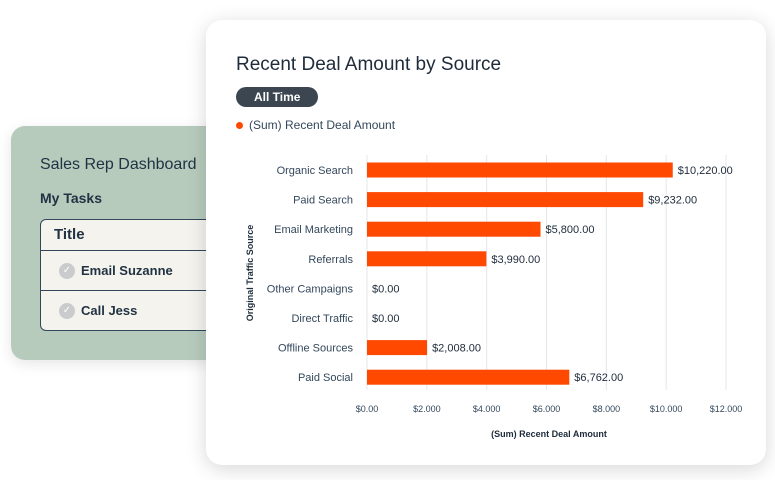  Describe the element at coordinates (136, 235) in the screenshot. I see `tasks-table-header: Title` at that location.